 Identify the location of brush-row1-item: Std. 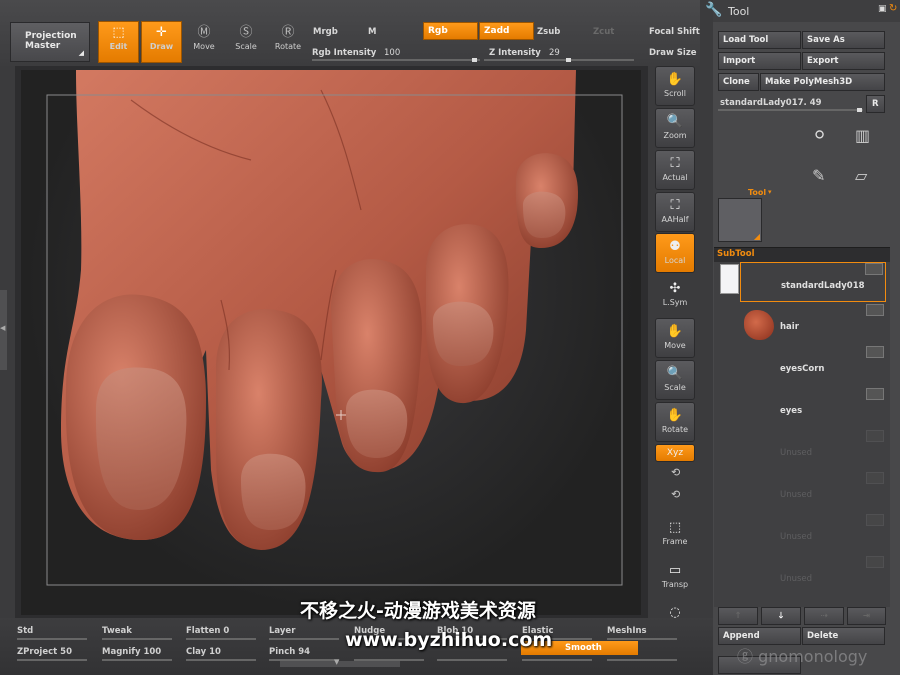
(25, 631).